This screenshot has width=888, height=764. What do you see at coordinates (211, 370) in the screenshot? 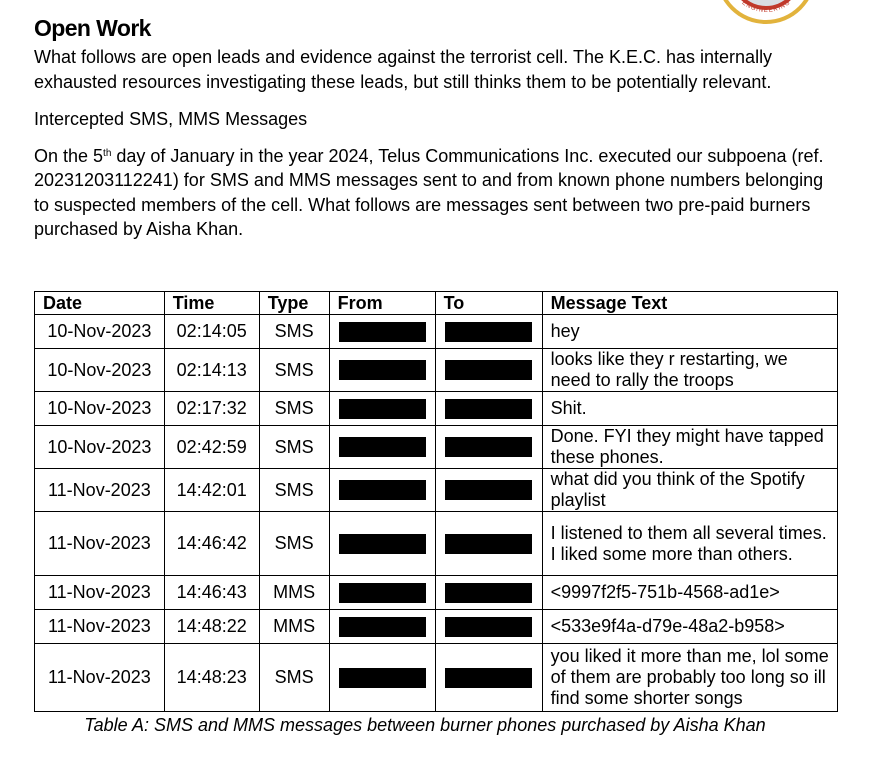
I see `cell-time: 02:14:13` at bounding box center [211, 370].